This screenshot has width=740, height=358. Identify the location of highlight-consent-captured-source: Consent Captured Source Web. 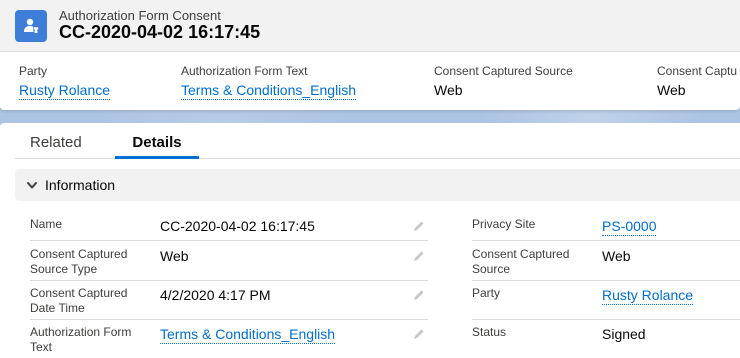
(503, 81).